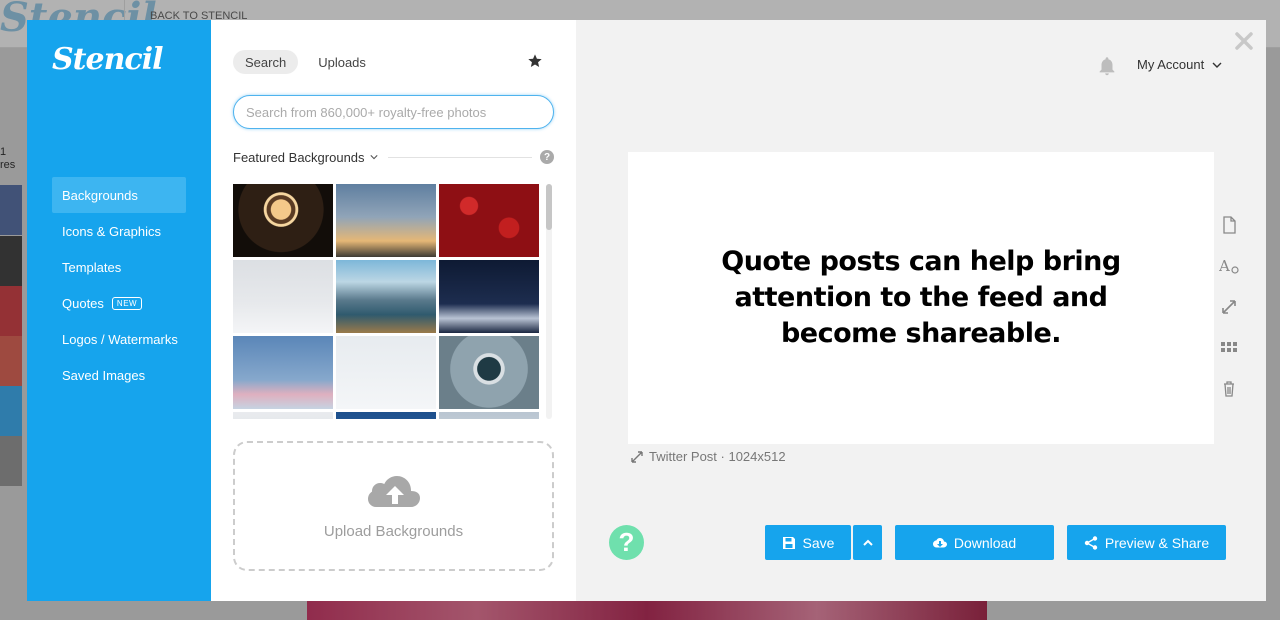 This screenshot has height=620, width=1280. Describe the element at coordinates (283, 296) in the screenshot. I see `thumb-winter-tree` at that location.